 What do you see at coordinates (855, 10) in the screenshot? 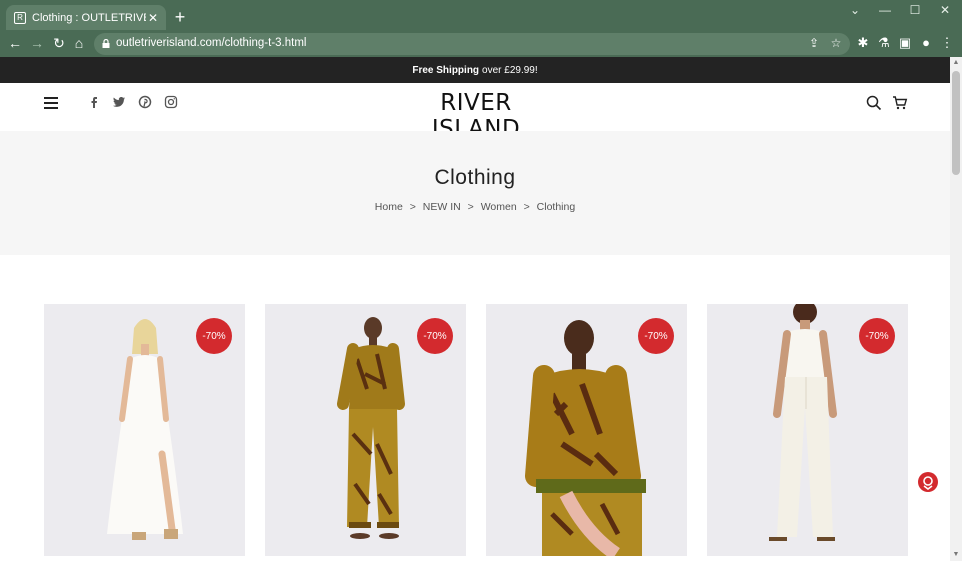
I see `tab-search-icon: ⌄` at bounding box center [855, 10].